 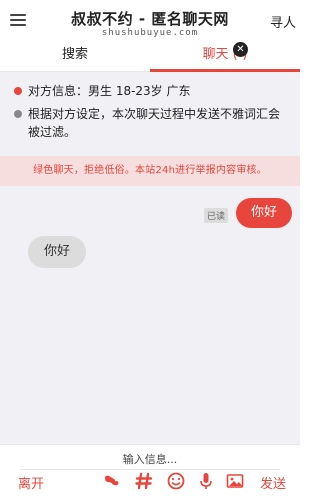 I want to click on read-status-badge: 已读, so click(x=215, y=215).